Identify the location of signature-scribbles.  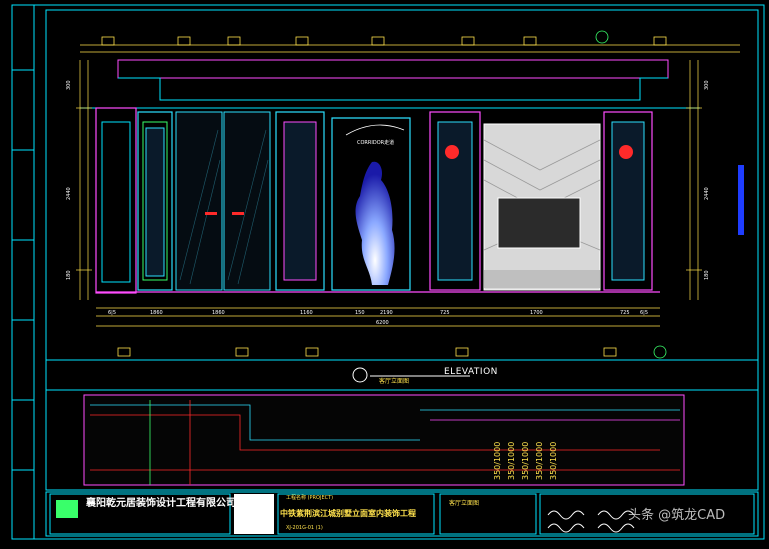
(591, 521).